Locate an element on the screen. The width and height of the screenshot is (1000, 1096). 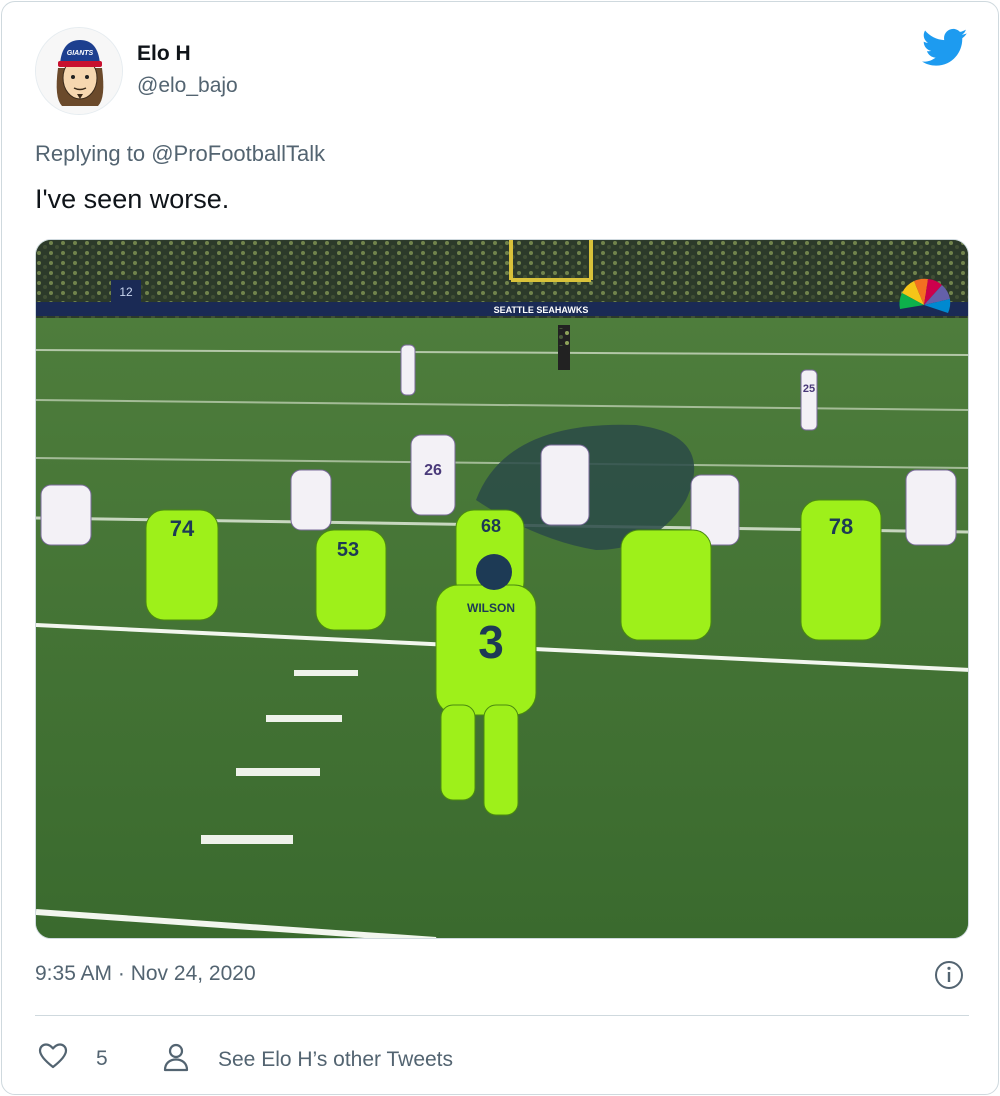
see-other-tweets-link: See Elo H’s other Tweets is located at coordinates (307, 1059).